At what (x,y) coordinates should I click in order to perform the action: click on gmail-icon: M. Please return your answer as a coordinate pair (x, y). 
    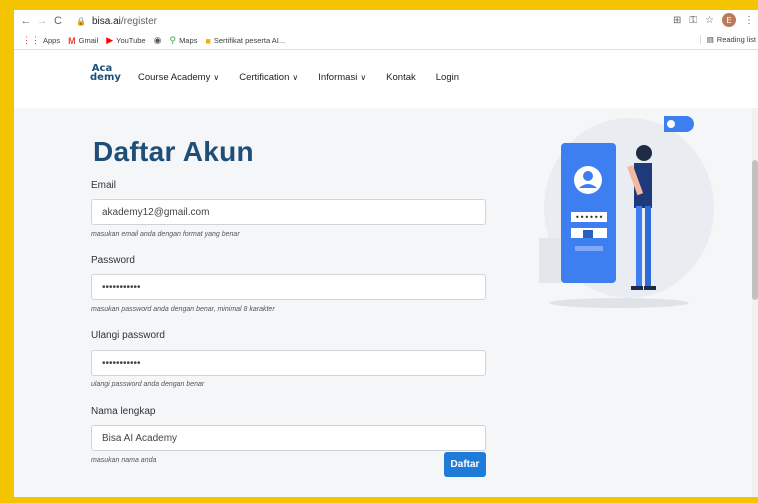
    Looking at the image, I should click on (72, 40).